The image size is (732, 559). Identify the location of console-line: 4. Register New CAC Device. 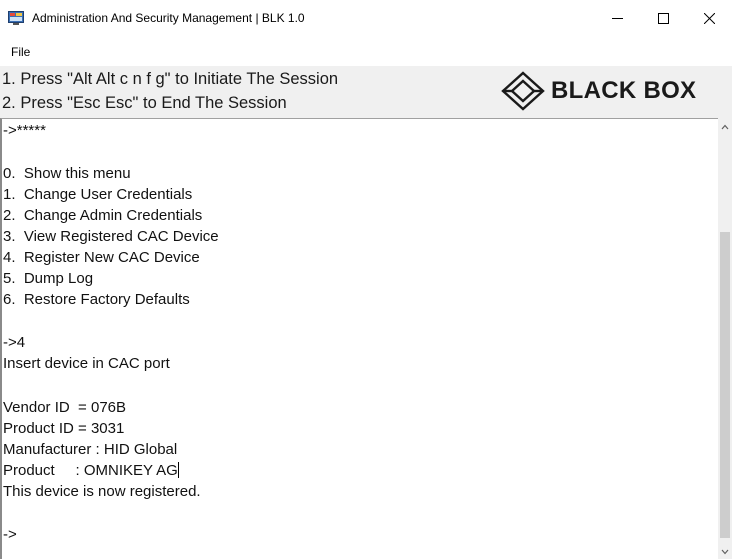
(101, 257).